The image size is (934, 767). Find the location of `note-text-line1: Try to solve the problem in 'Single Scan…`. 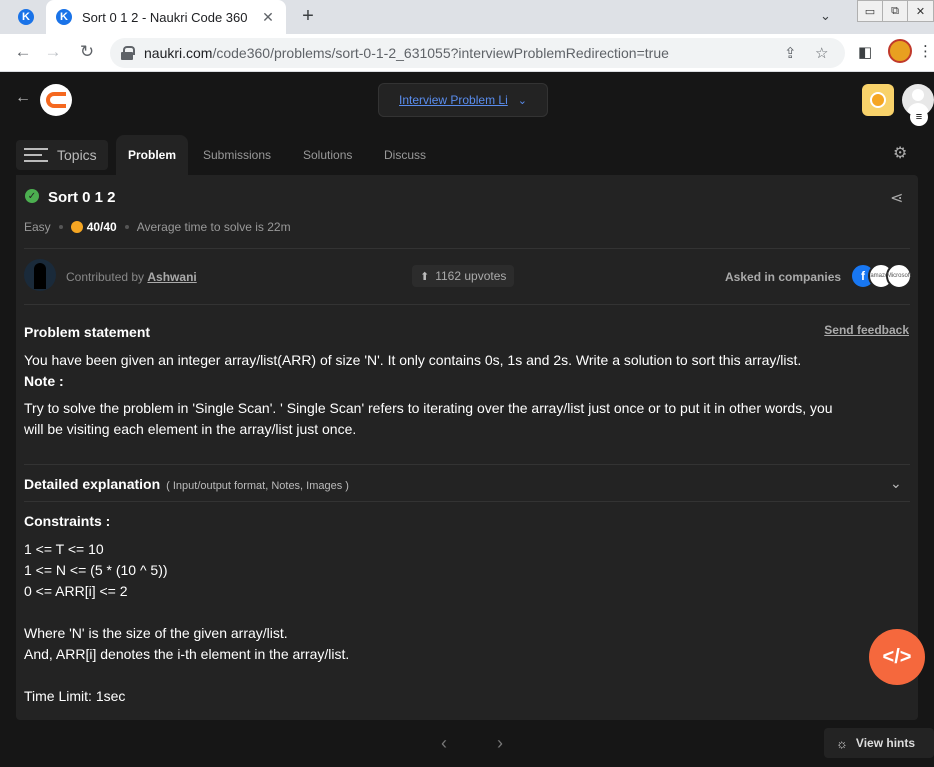

note-text-line1: Try to solve the problem in 'Single Scan… is located at coordinates (428, 408).